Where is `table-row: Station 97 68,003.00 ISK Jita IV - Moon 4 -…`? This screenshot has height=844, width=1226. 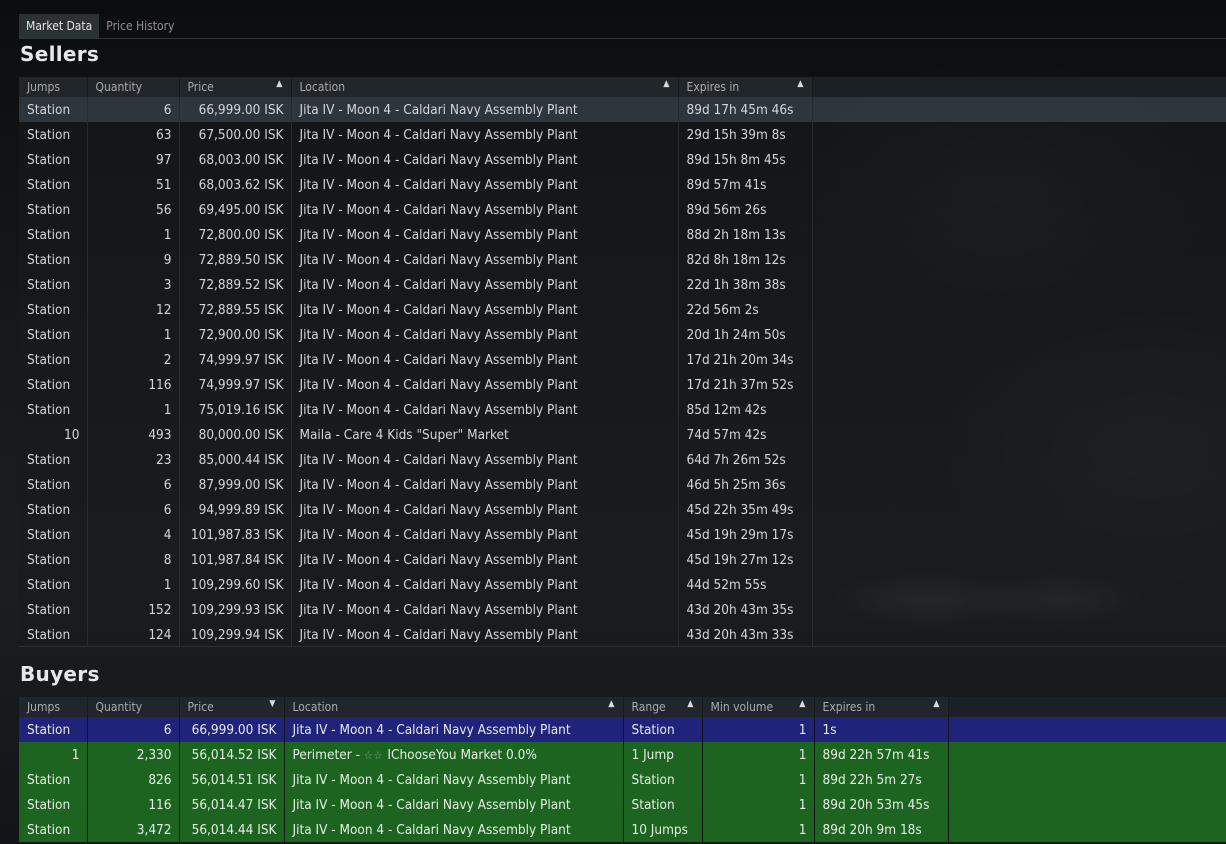
table-row: Station 97 68,003.00 ISK Jita IV - Moon 4 -… is located at coordinates (622, 159).